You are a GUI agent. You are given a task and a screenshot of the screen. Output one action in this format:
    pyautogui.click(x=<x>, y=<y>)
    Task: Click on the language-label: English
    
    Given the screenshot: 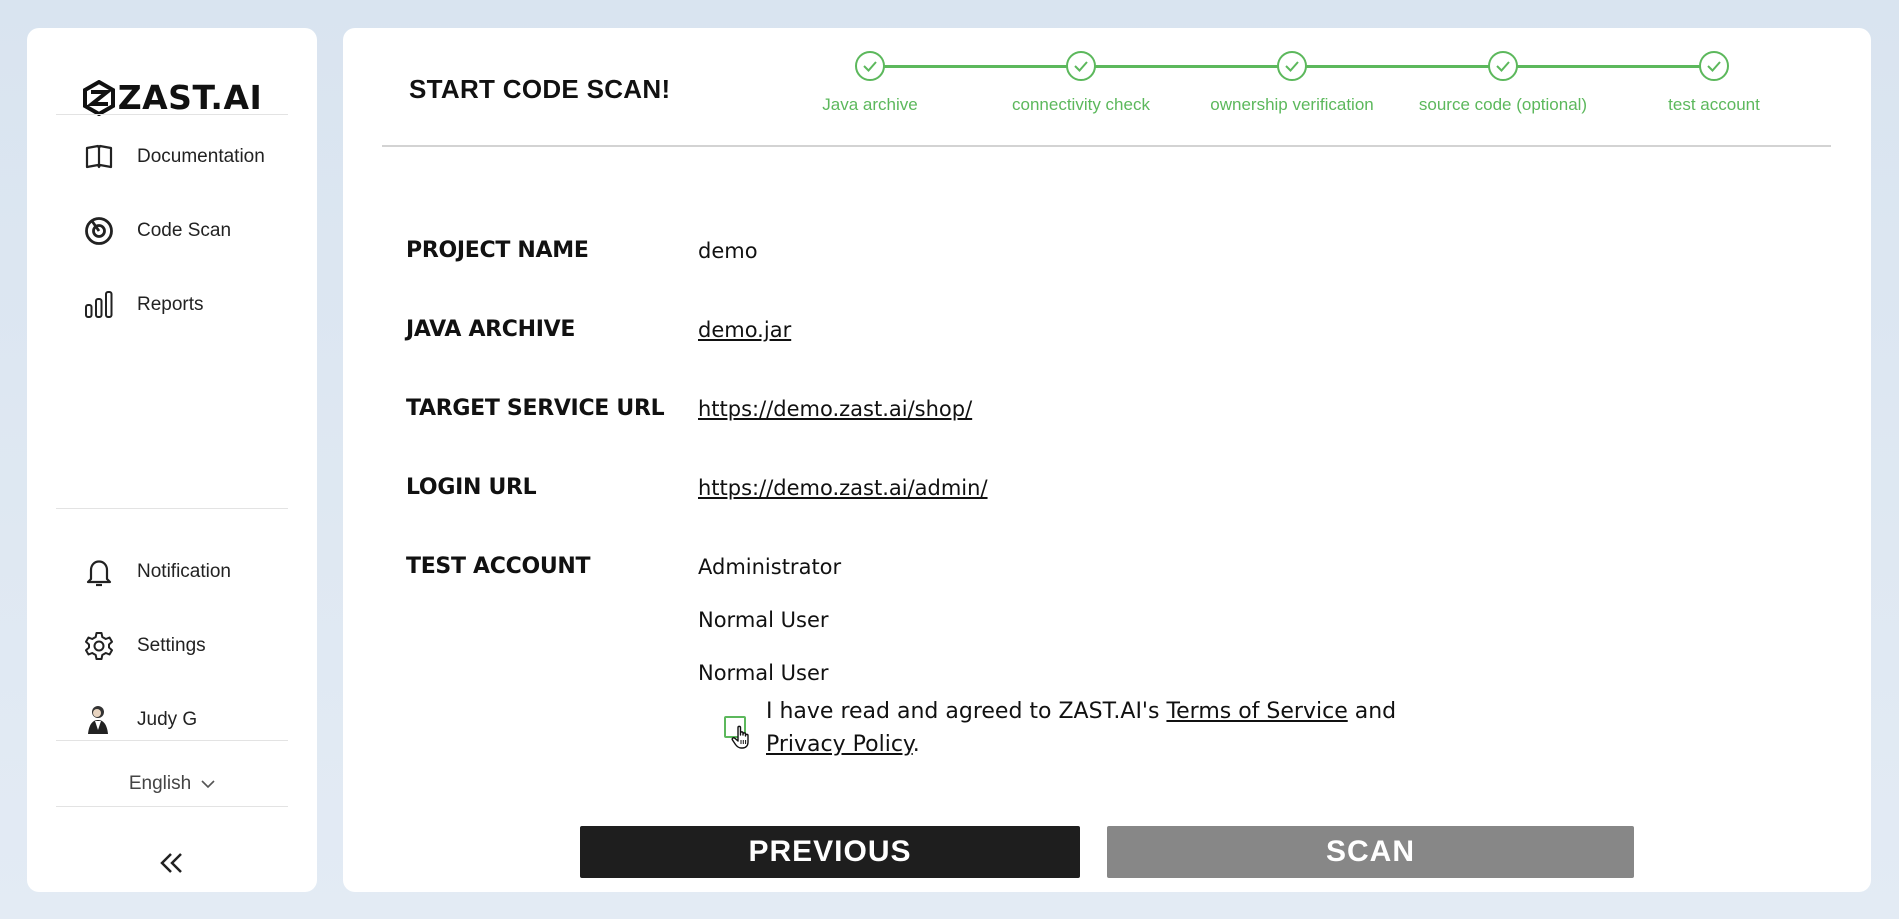 What is the action you would take?
    pyautogui.click(x=160, y=783)
    